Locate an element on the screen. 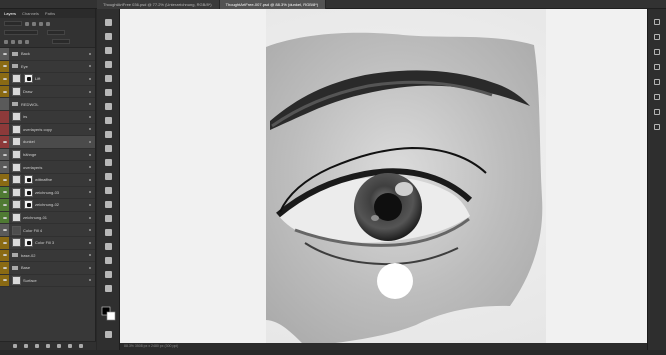 This screenshot has width=666, height=355. lock-all-icon is located at coordinates (27, 41).